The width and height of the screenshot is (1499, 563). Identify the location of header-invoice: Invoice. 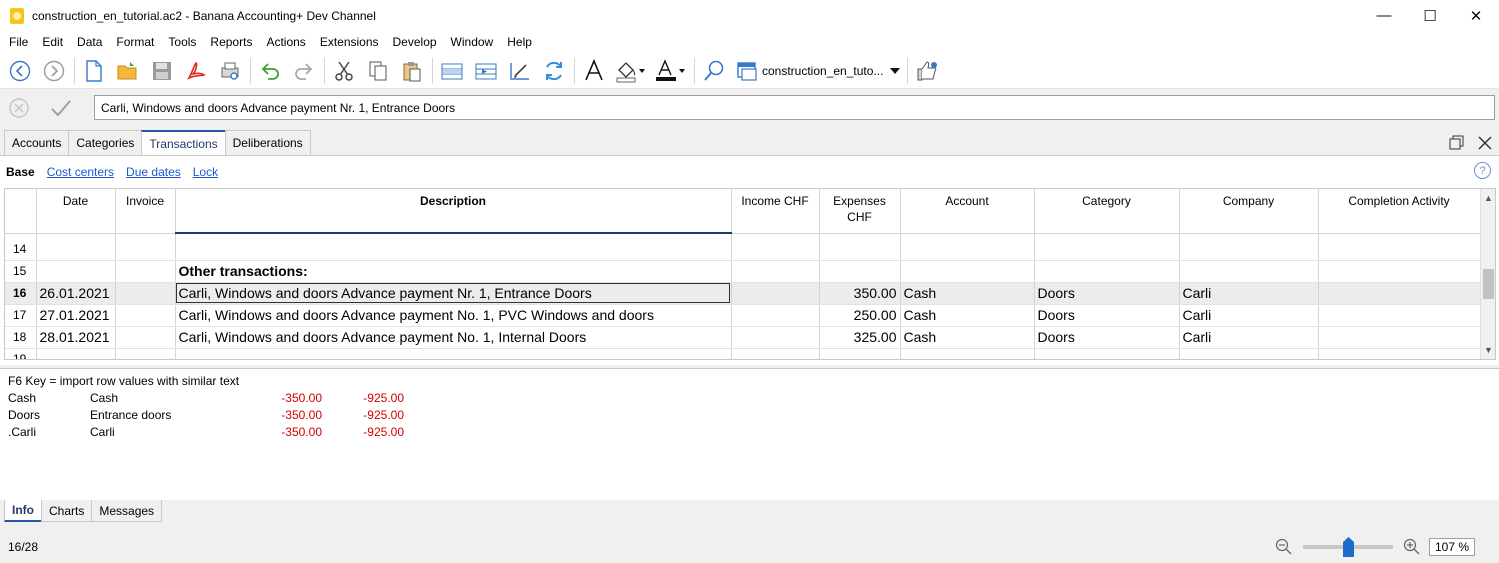
(145, 211).